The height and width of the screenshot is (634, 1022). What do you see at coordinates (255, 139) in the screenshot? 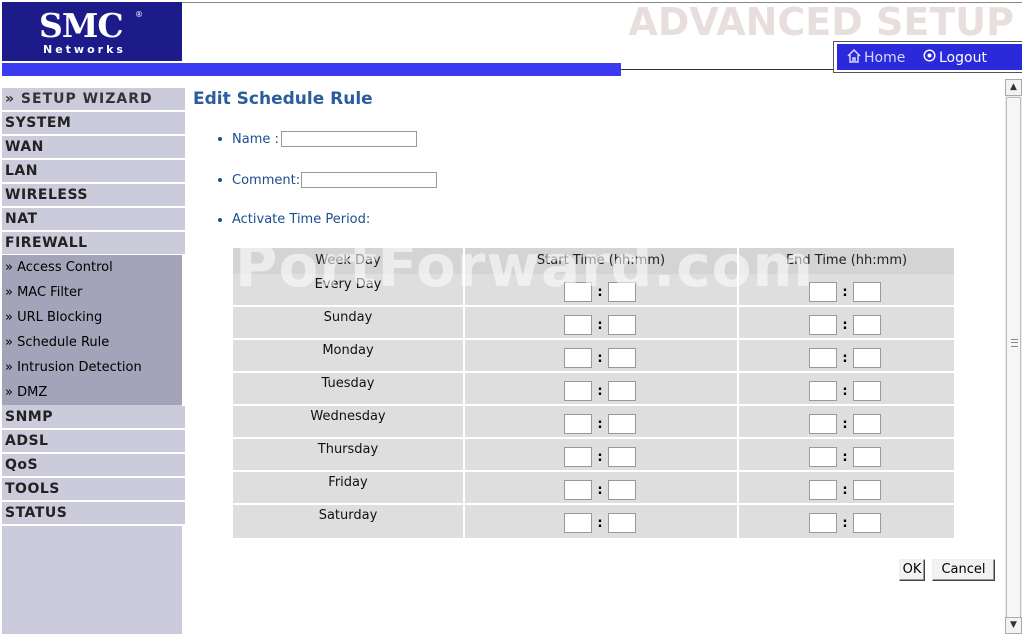
I see `name-label: Name :` at bounding box center [255, 139].